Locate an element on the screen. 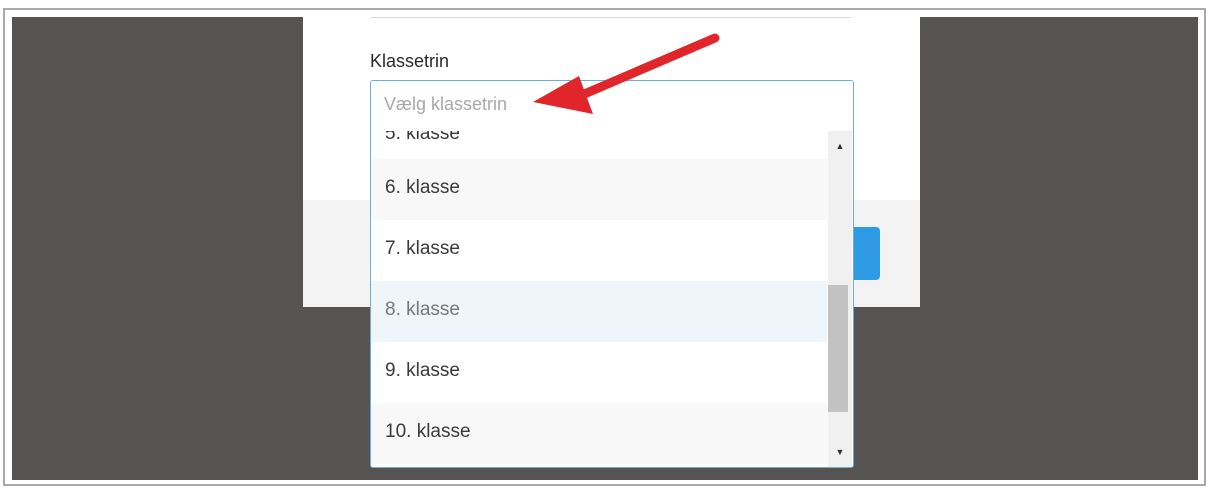 This screenshot has width=1211, height=492. previous-field-divider is located at coordinates (611, 17).